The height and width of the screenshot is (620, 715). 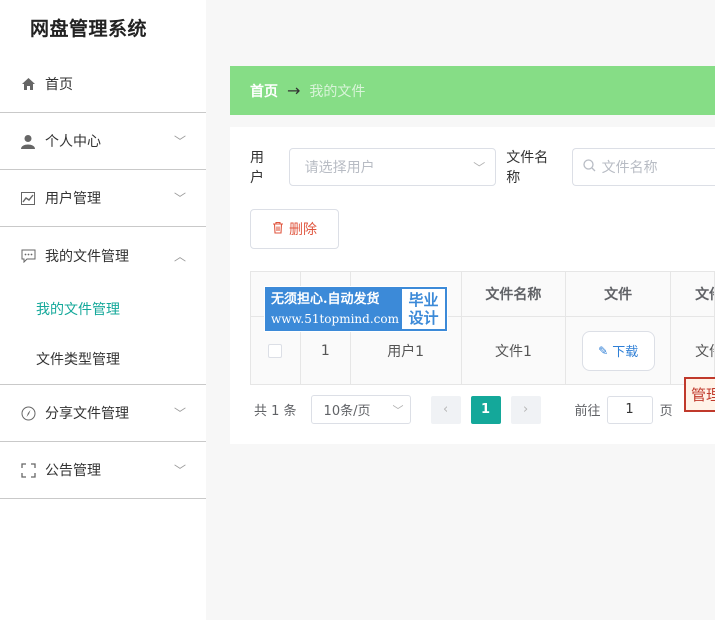 I want to click on sidebar-item-label: 个人中心, so click(x=73, y=142).